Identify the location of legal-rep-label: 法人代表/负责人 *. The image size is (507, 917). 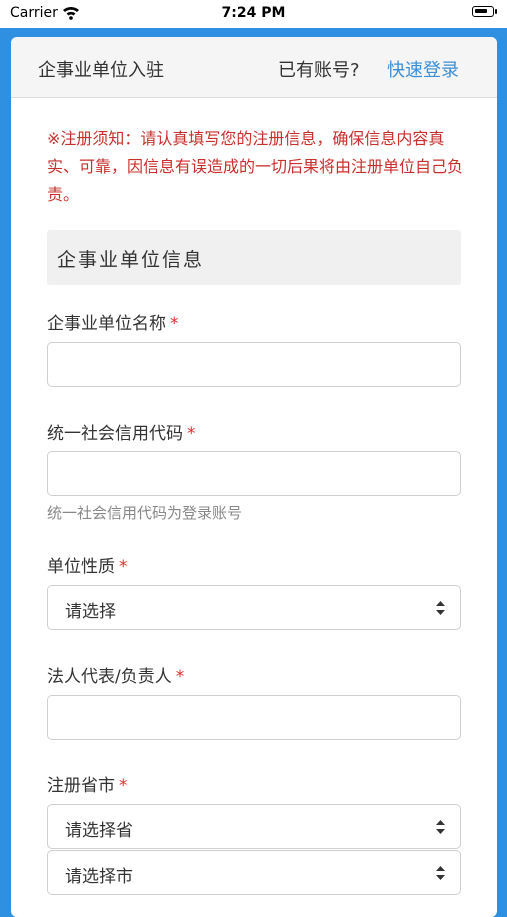
(115, 674).